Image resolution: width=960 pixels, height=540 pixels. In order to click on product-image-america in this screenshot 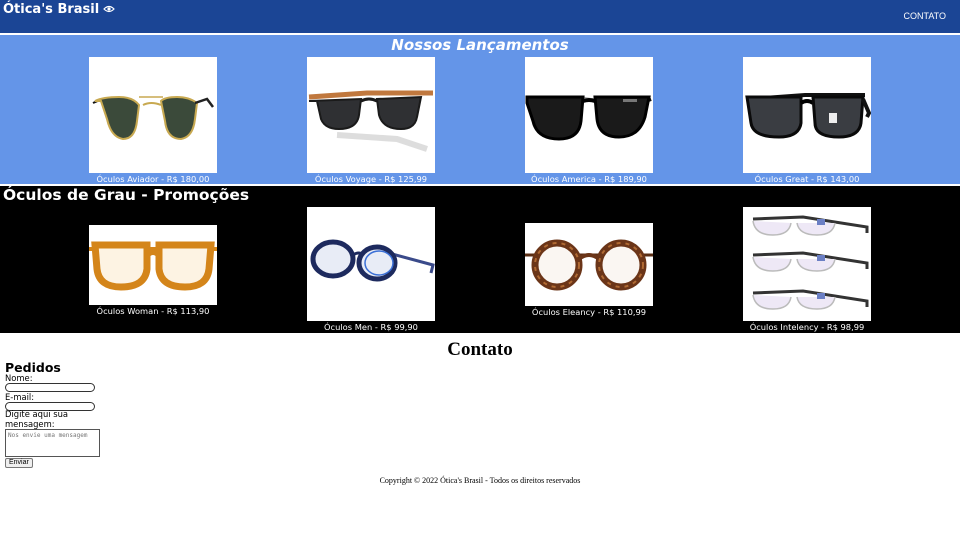, I will do `click(589, 115)`.